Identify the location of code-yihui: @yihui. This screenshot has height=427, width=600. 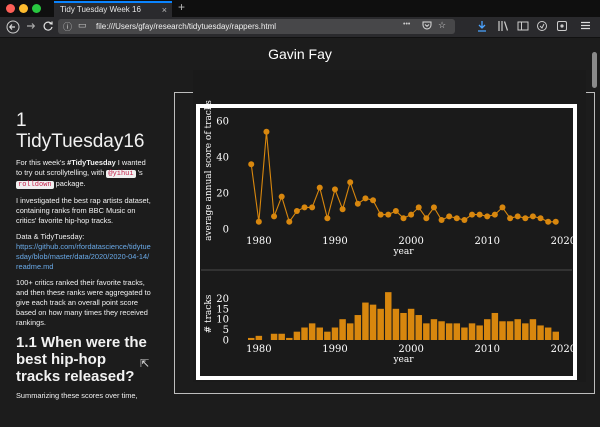
(121, 174).